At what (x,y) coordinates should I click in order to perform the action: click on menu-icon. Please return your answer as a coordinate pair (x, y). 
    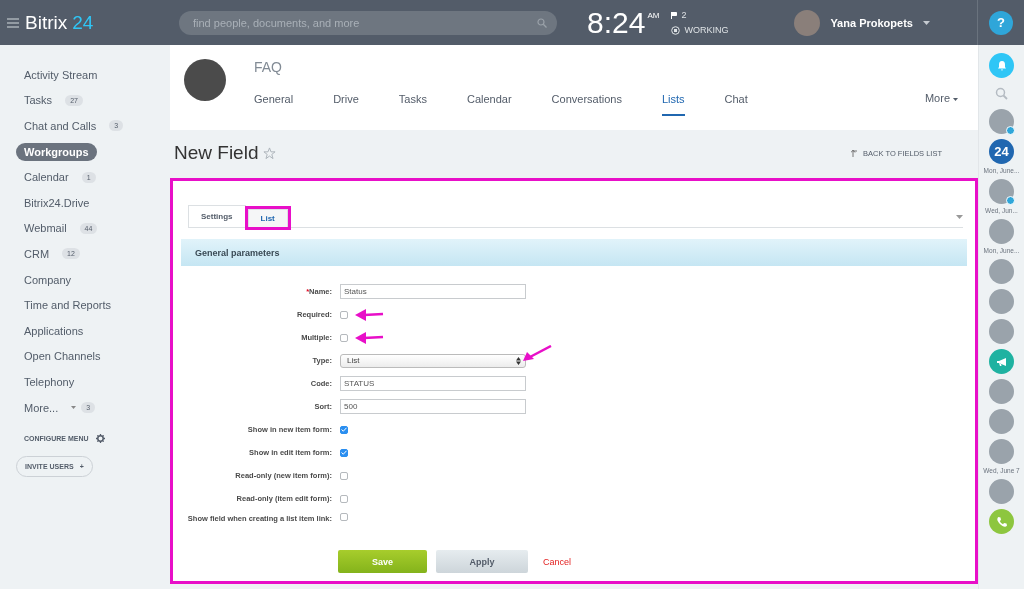
    Looking at the image, I should click on (13, 22).